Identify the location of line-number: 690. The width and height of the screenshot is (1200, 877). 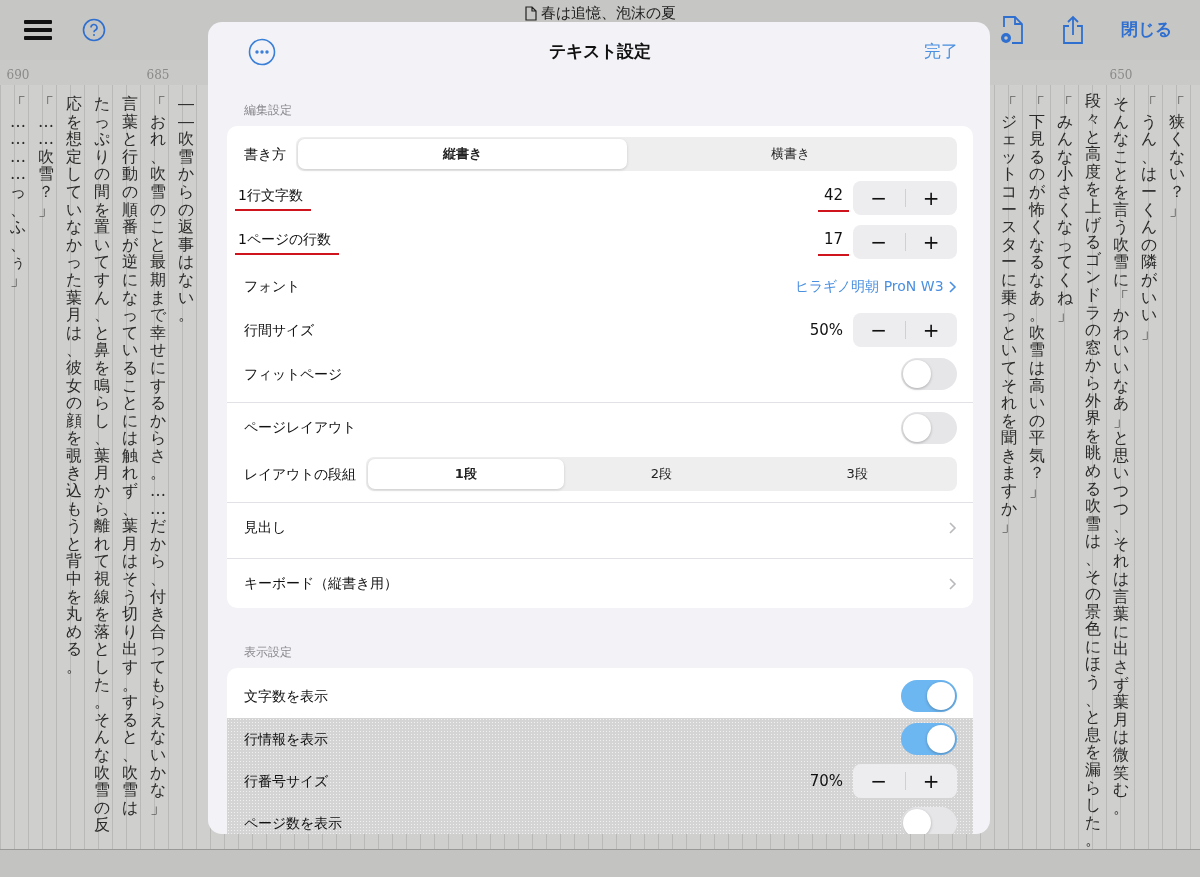
(18, 75).